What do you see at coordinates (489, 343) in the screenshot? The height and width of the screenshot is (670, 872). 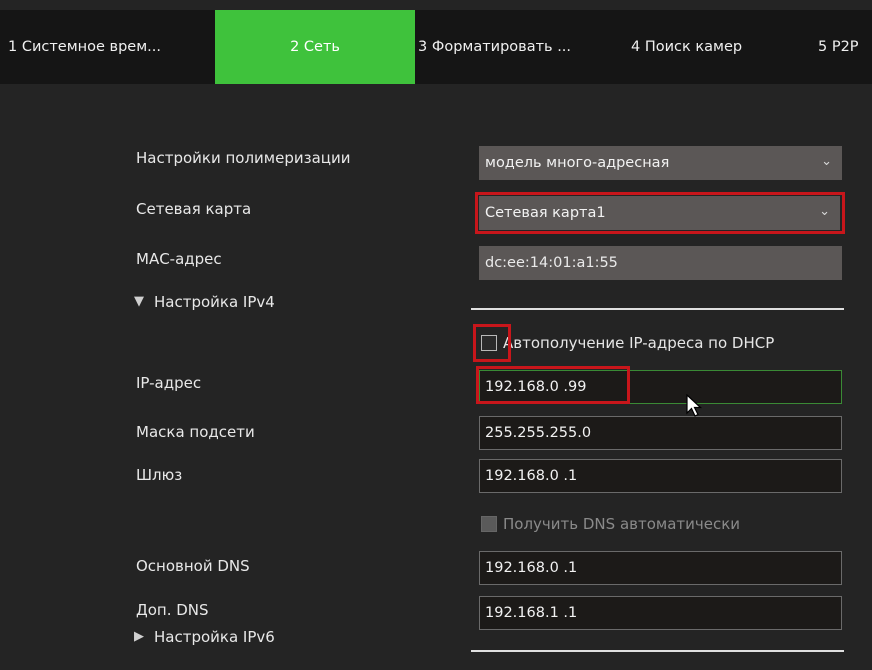 I see `dhcp-checkbox` at bounding box center [489, 343].